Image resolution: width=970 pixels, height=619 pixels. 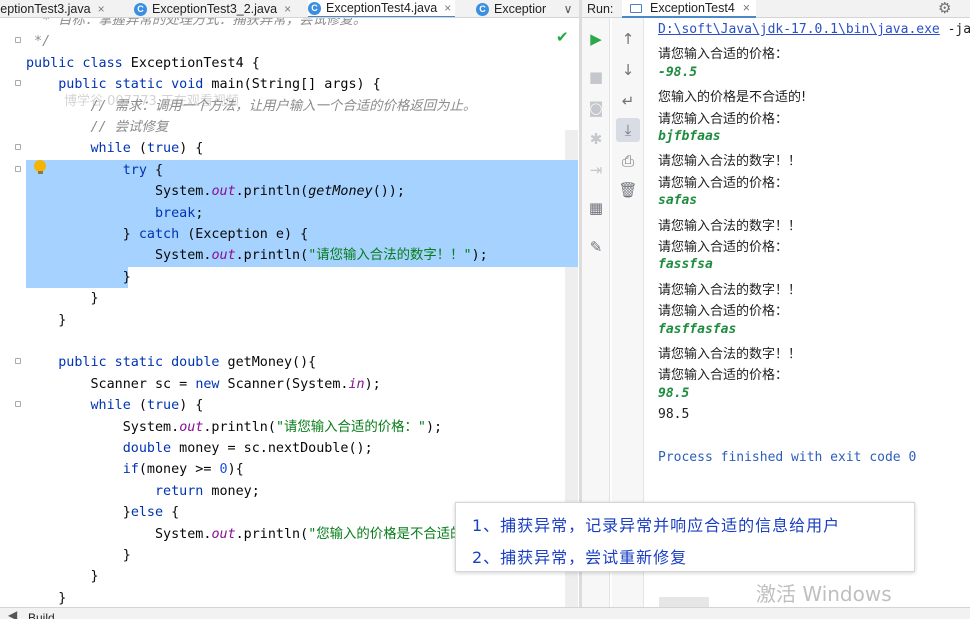 I want to click on java-path-link: D:\soft\Java\jdk-17.0.1\bin\java.exe, so click(x=799, y=29).